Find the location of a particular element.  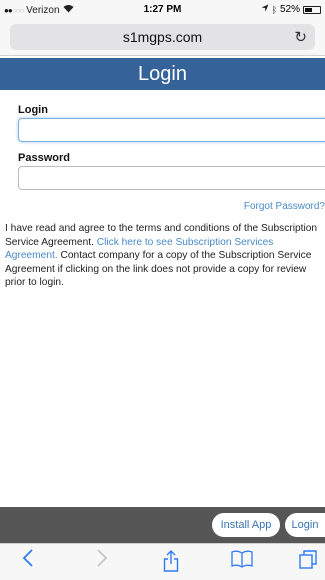

book-icon is located at coordinates (242, 559).